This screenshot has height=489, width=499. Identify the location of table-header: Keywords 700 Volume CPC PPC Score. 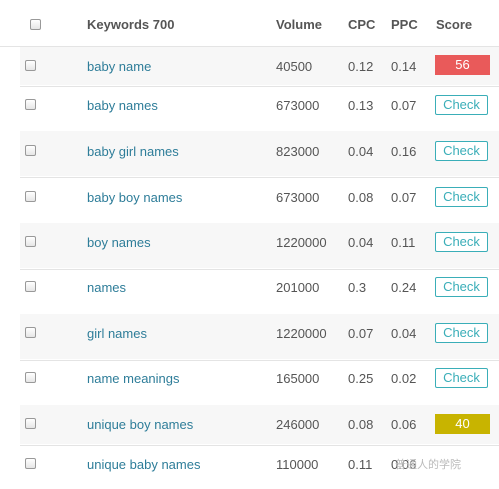
(249, 23).